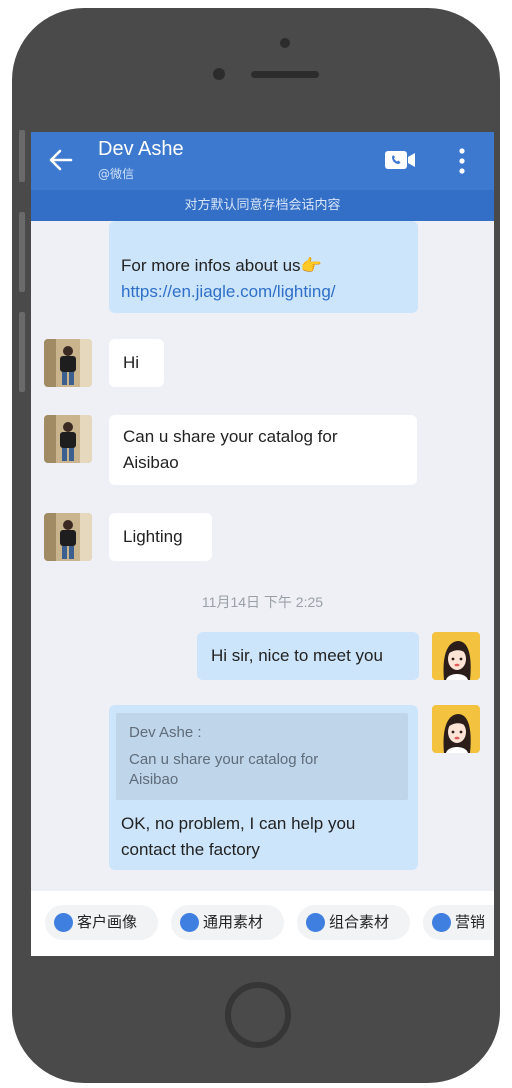 Image resolution: width=512 pixels, height=1088 pixels. I want to click on home-button, so click(258, 1015).